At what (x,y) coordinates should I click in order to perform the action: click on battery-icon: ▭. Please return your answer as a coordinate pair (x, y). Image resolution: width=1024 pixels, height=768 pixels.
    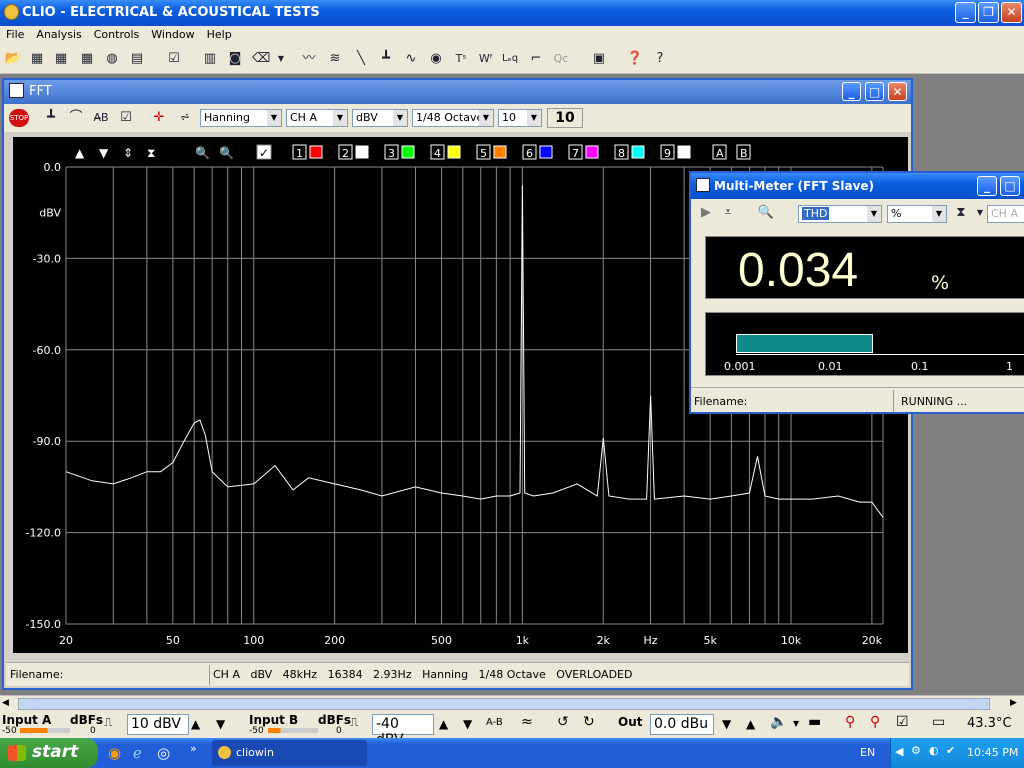
    Looking at the image, I should click on (938, 722).